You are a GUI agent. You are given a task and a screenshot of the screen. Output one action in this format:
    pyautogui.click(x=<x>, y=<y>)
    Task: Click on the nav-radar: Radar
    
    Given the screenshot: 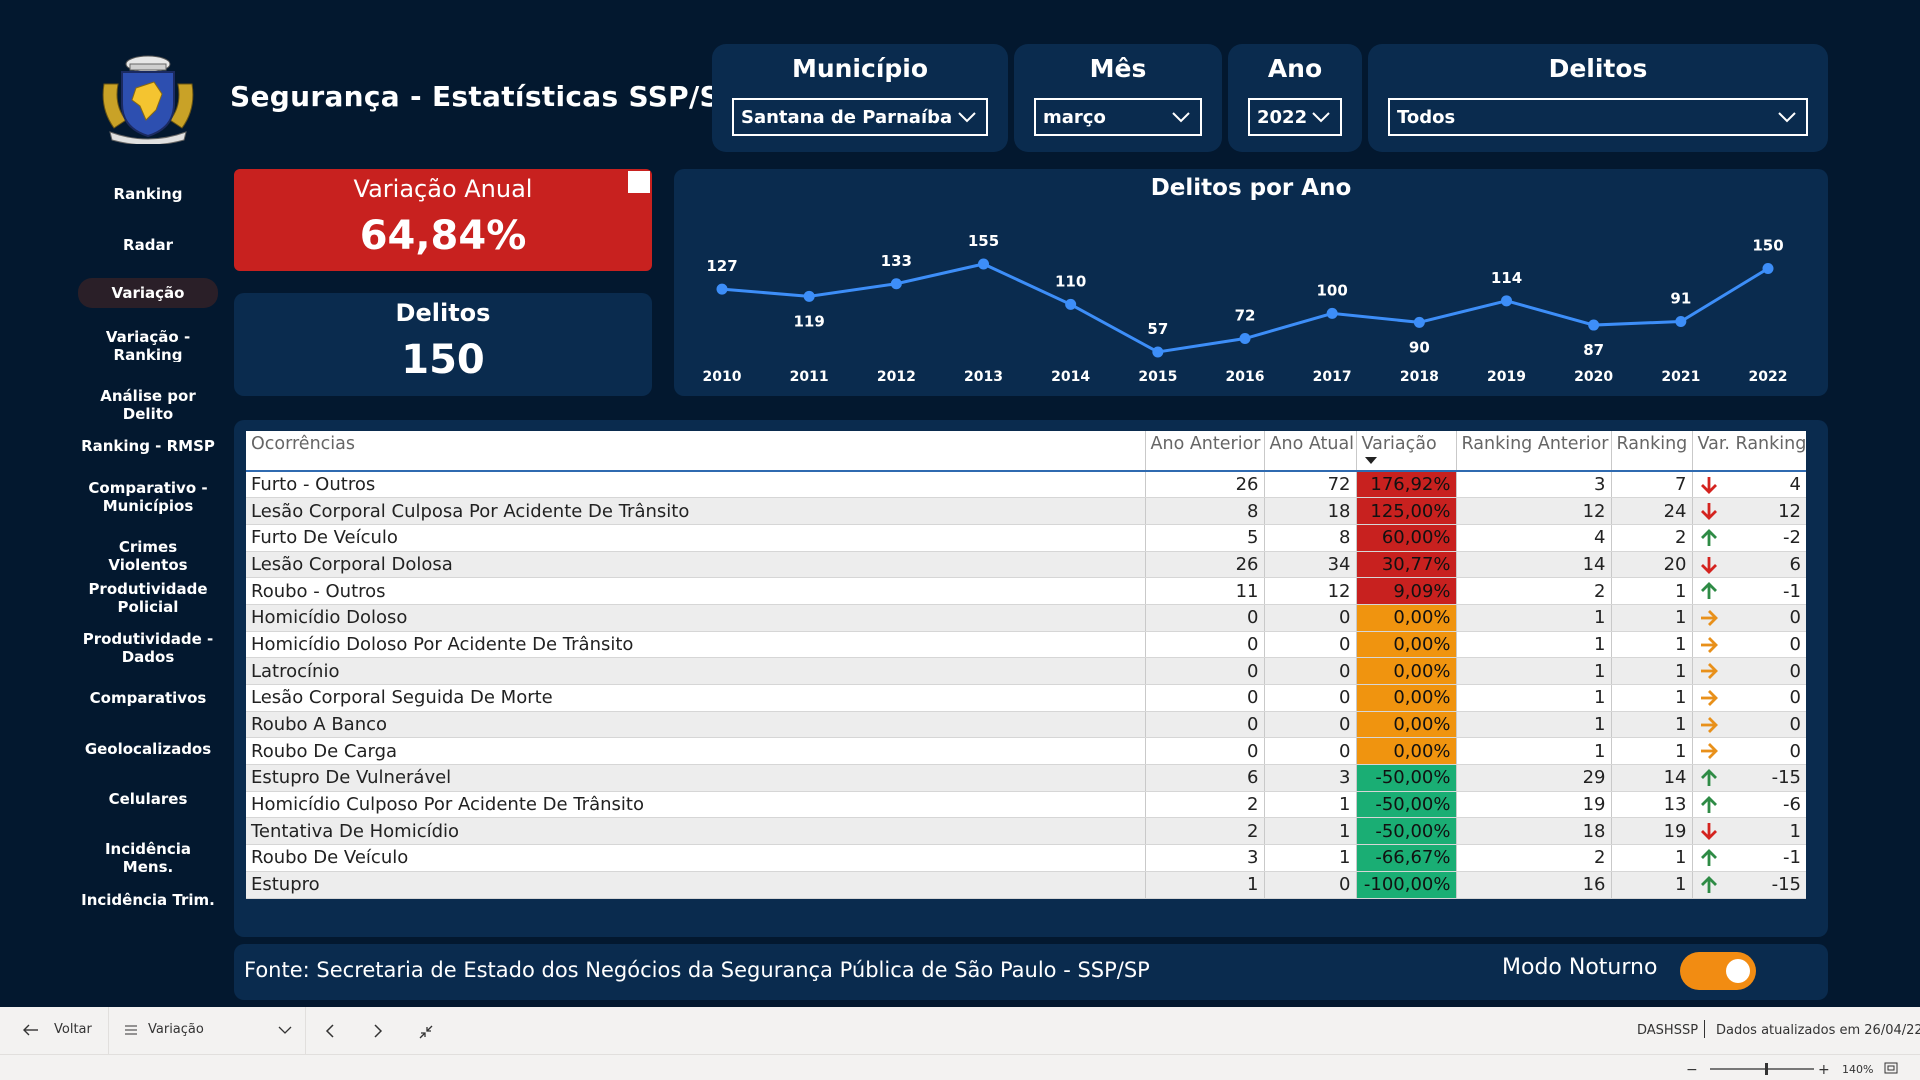 What is the action you would take?
    pyautogui.click(x=148, y=245)
    